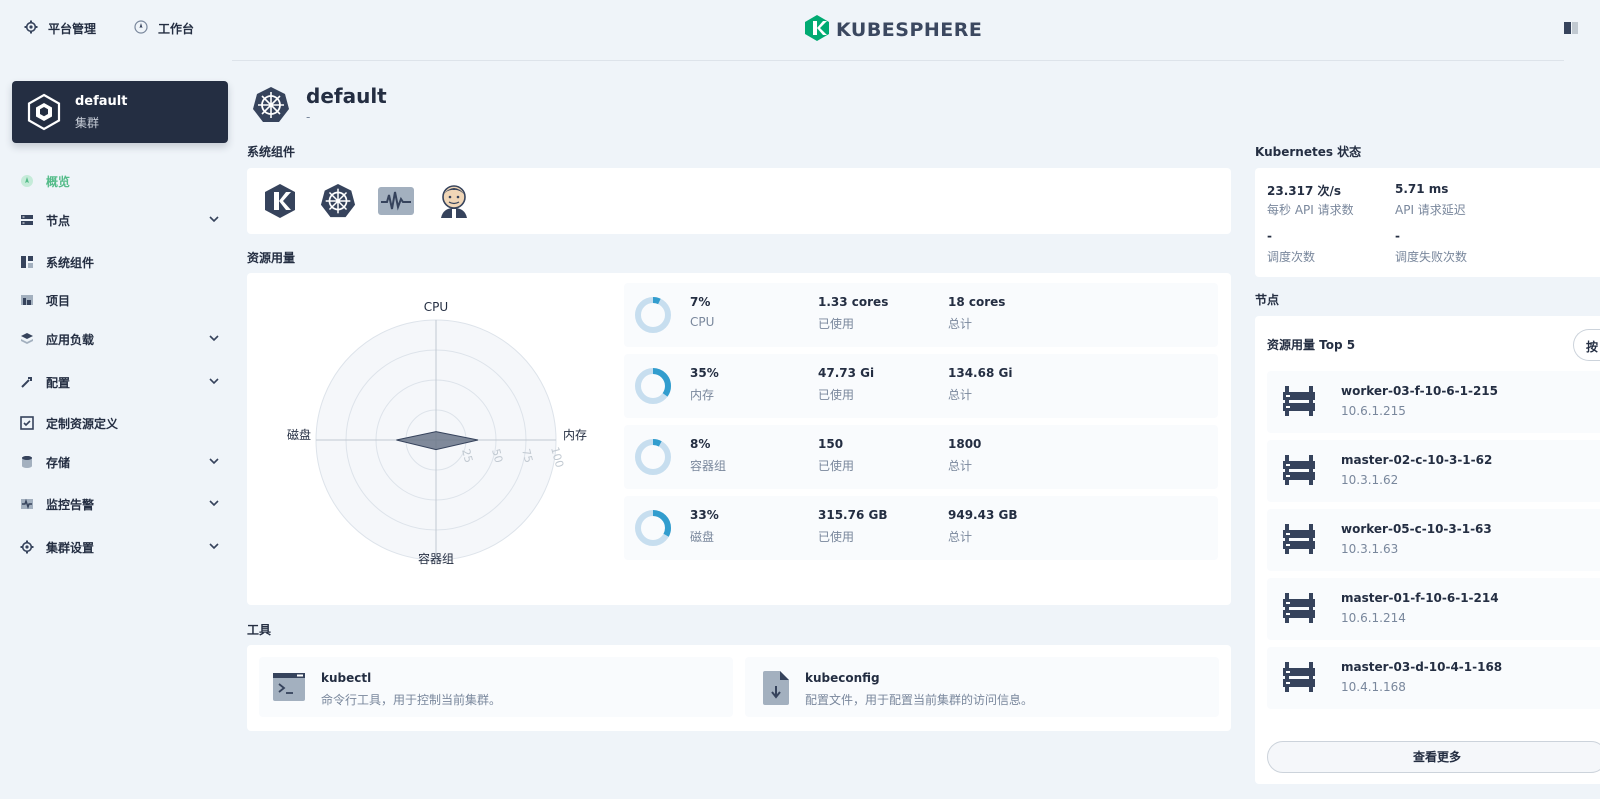 The width and height of the screenshot is (1600, 799). What do you see at coordinates (27, 300) in the screenshot?
I see `projects-icon` at bounding box center [27, 300].